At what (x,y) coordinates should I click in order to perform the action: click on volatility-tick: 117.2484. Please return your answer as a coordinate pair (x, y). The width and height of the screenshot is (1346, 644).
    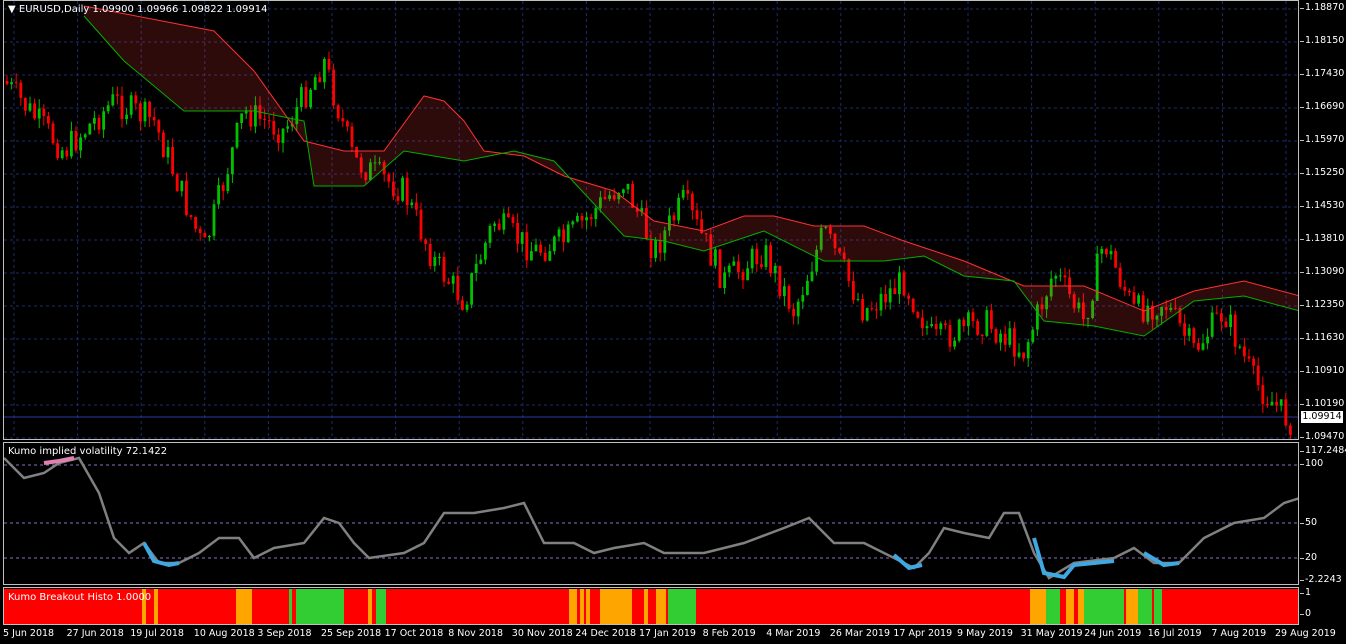
    Looking at the image, I should click on (1322, 450).